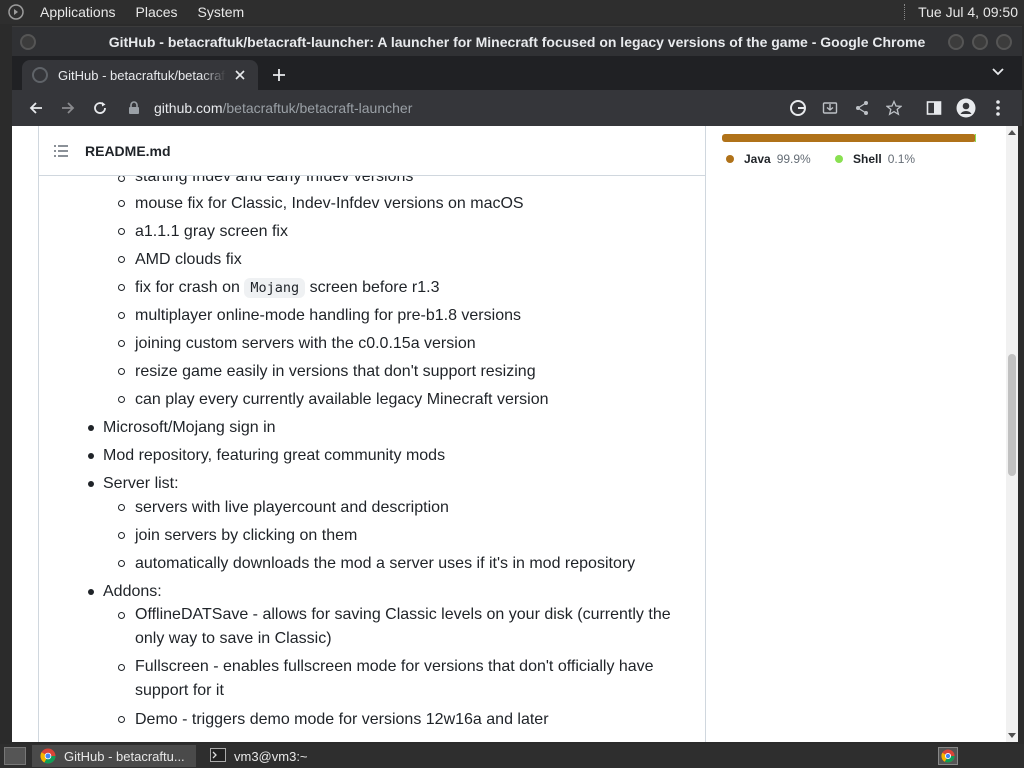 The width and height of the screenshot is (1024, 768). What do you see at coordinates (187, 287) in the screenshot?
I see `list-item-text: fix for crash on` at bounding box center [187, 287].